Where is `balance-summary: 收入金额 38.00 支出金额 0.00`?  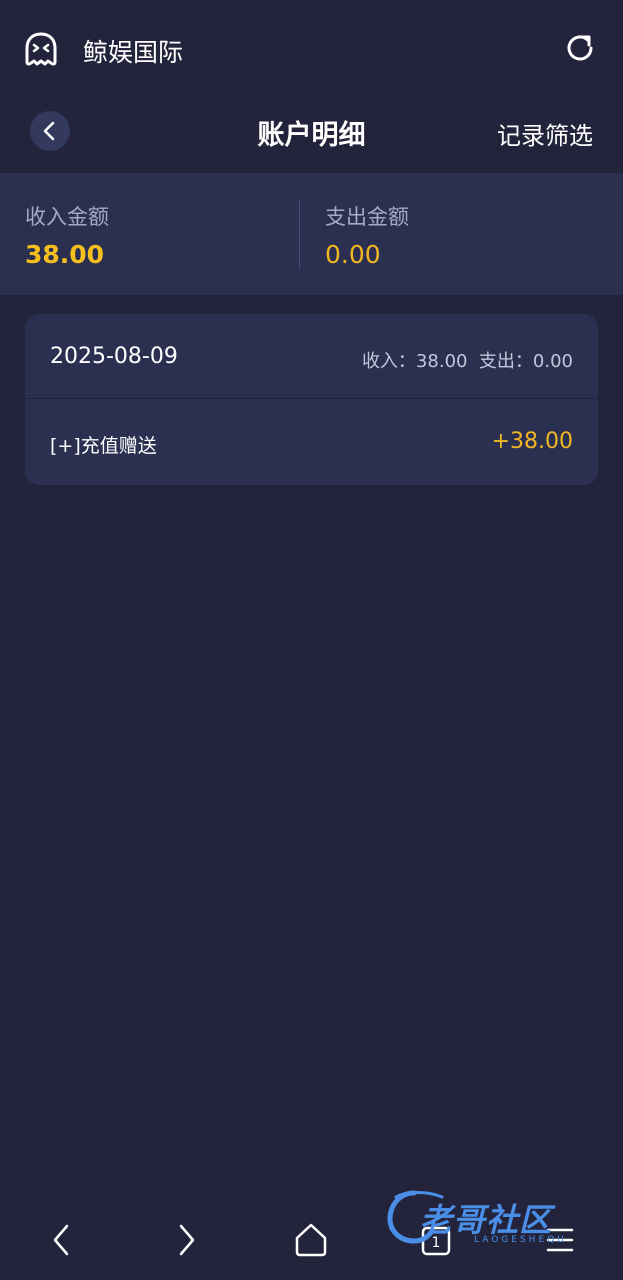
balance-summary: 收入金额 38.00 支出金额 0.00 is located at coordinates (311, 234).